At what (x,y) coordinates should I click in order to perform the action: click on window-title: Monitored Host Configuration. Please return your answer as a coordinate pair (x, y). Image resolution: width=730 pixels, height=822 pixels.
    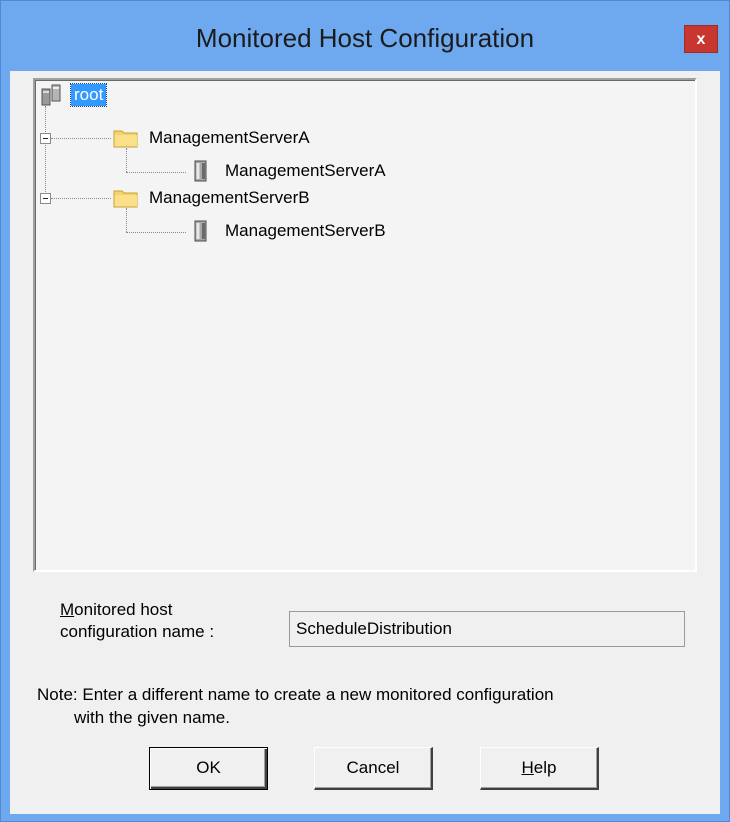
    Looking at the image, I should click on (365, 38).